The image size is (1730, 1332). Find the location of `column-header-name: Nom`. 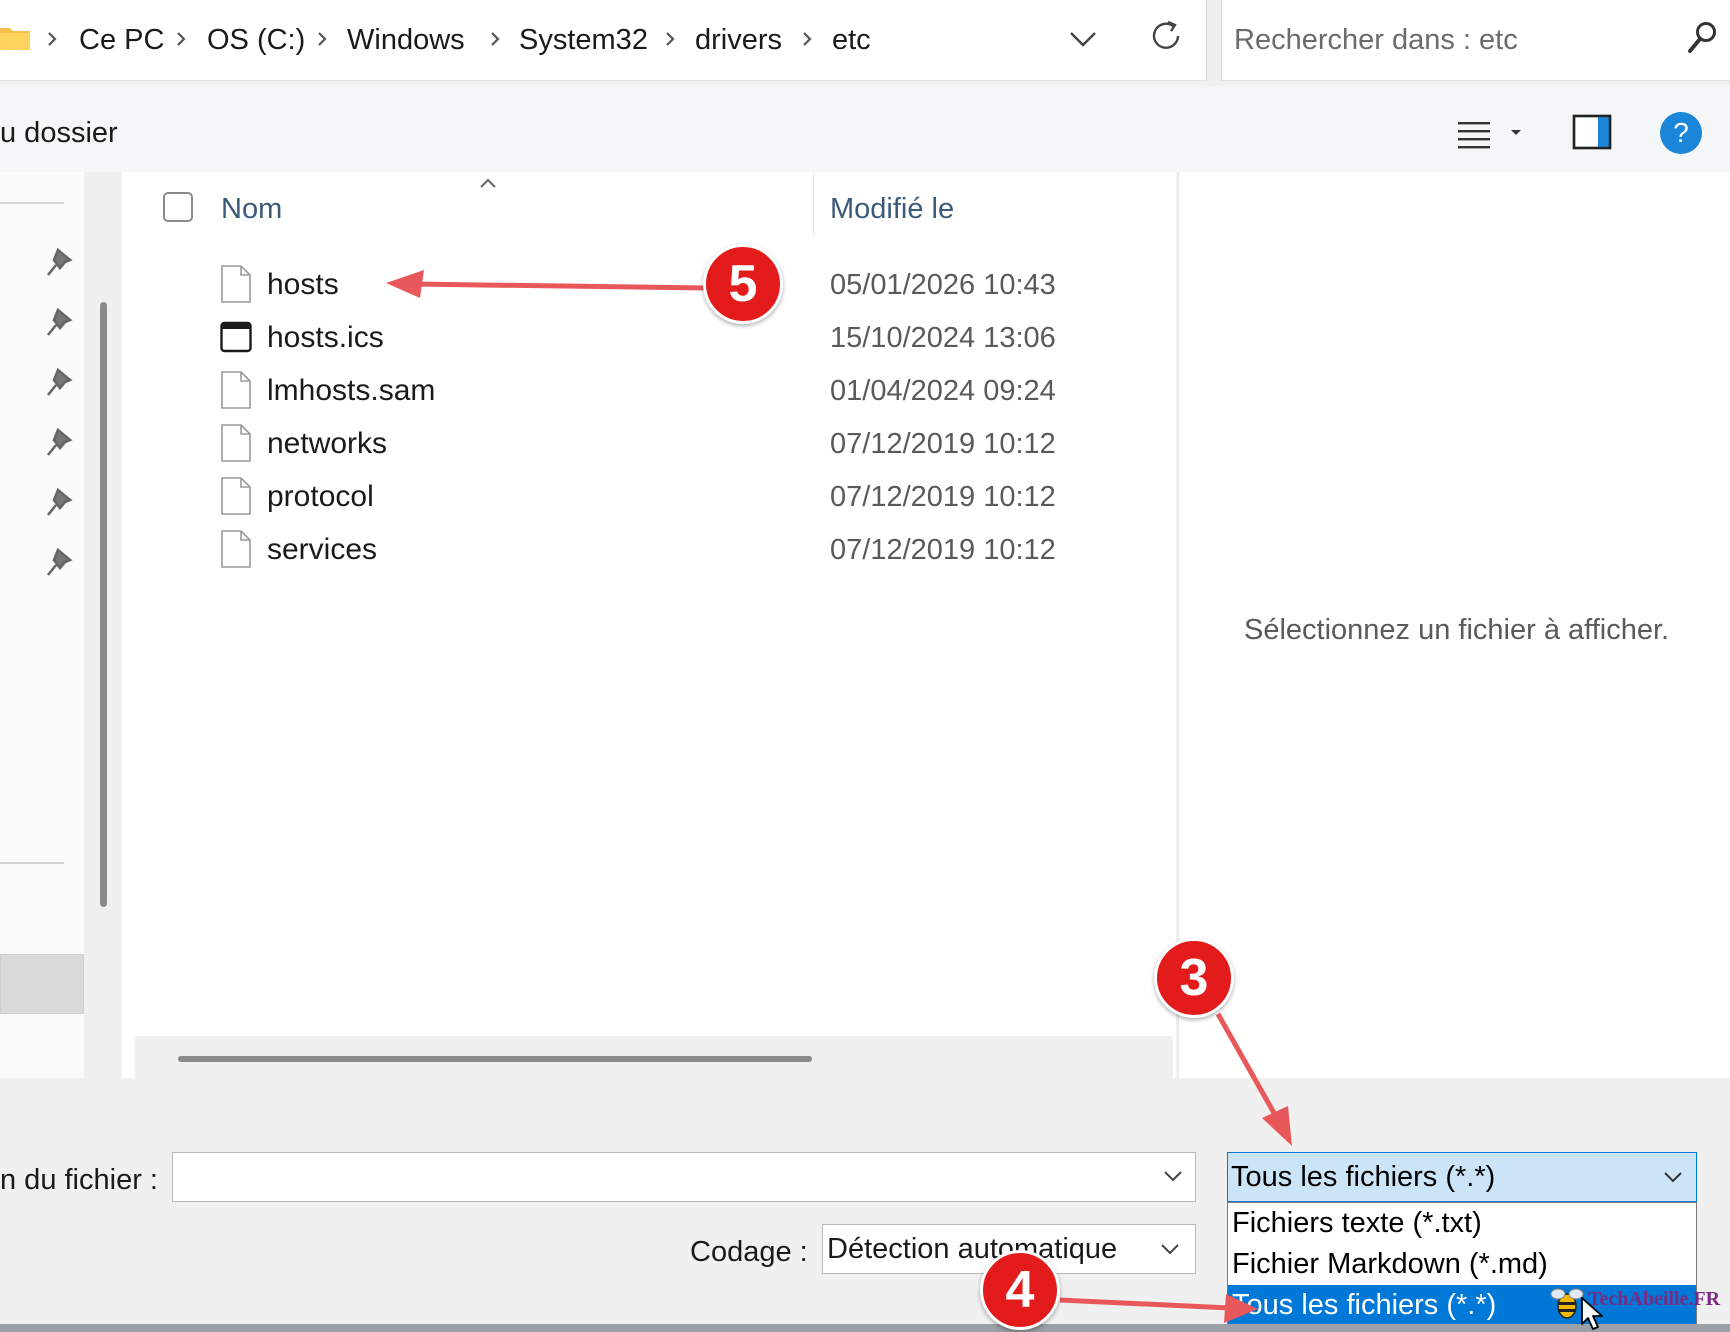

column-header-name: Nom is located at coordinates (251, 209).